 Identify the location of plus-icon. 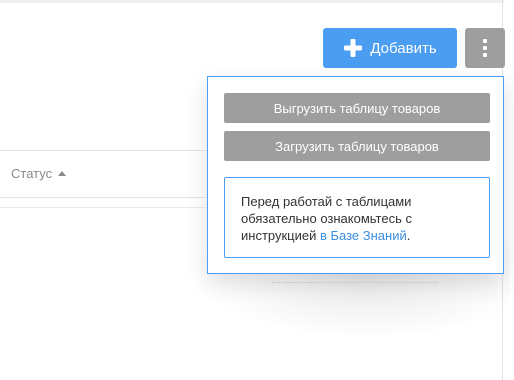
(353, 48).